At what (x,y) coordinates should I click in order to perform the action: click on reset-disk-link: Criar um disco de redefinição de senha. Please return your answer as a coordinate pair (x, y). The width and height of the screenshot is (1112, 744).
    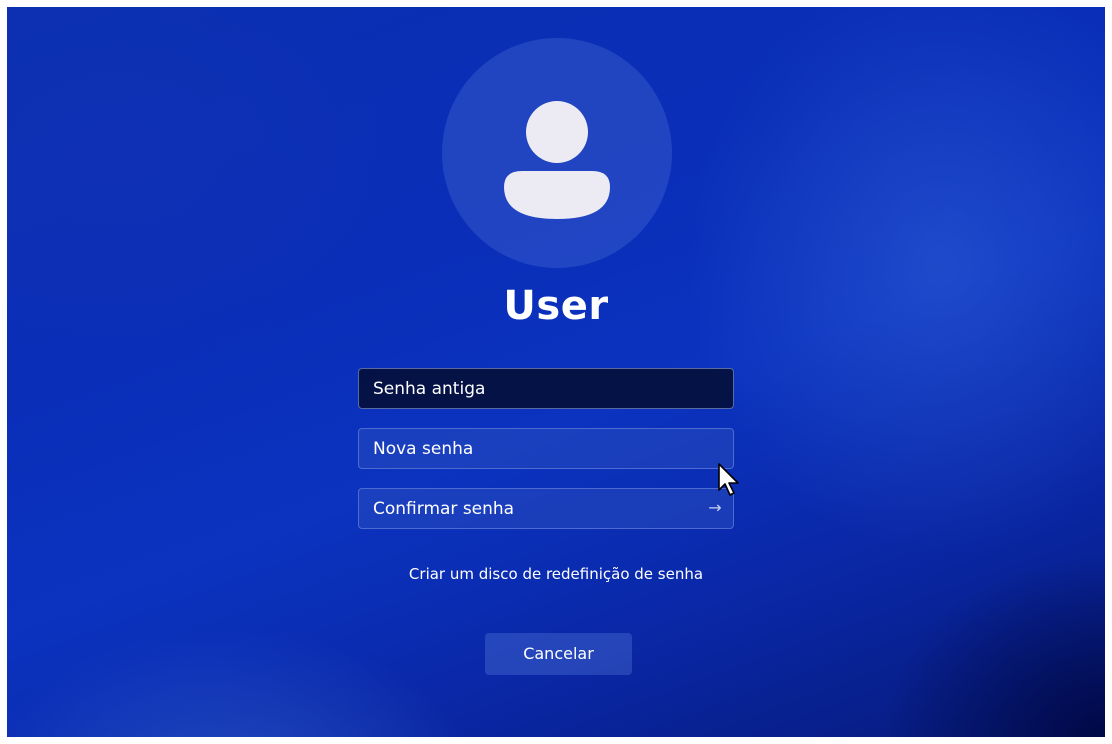
    Looking at the image, I should click on (556, 574).